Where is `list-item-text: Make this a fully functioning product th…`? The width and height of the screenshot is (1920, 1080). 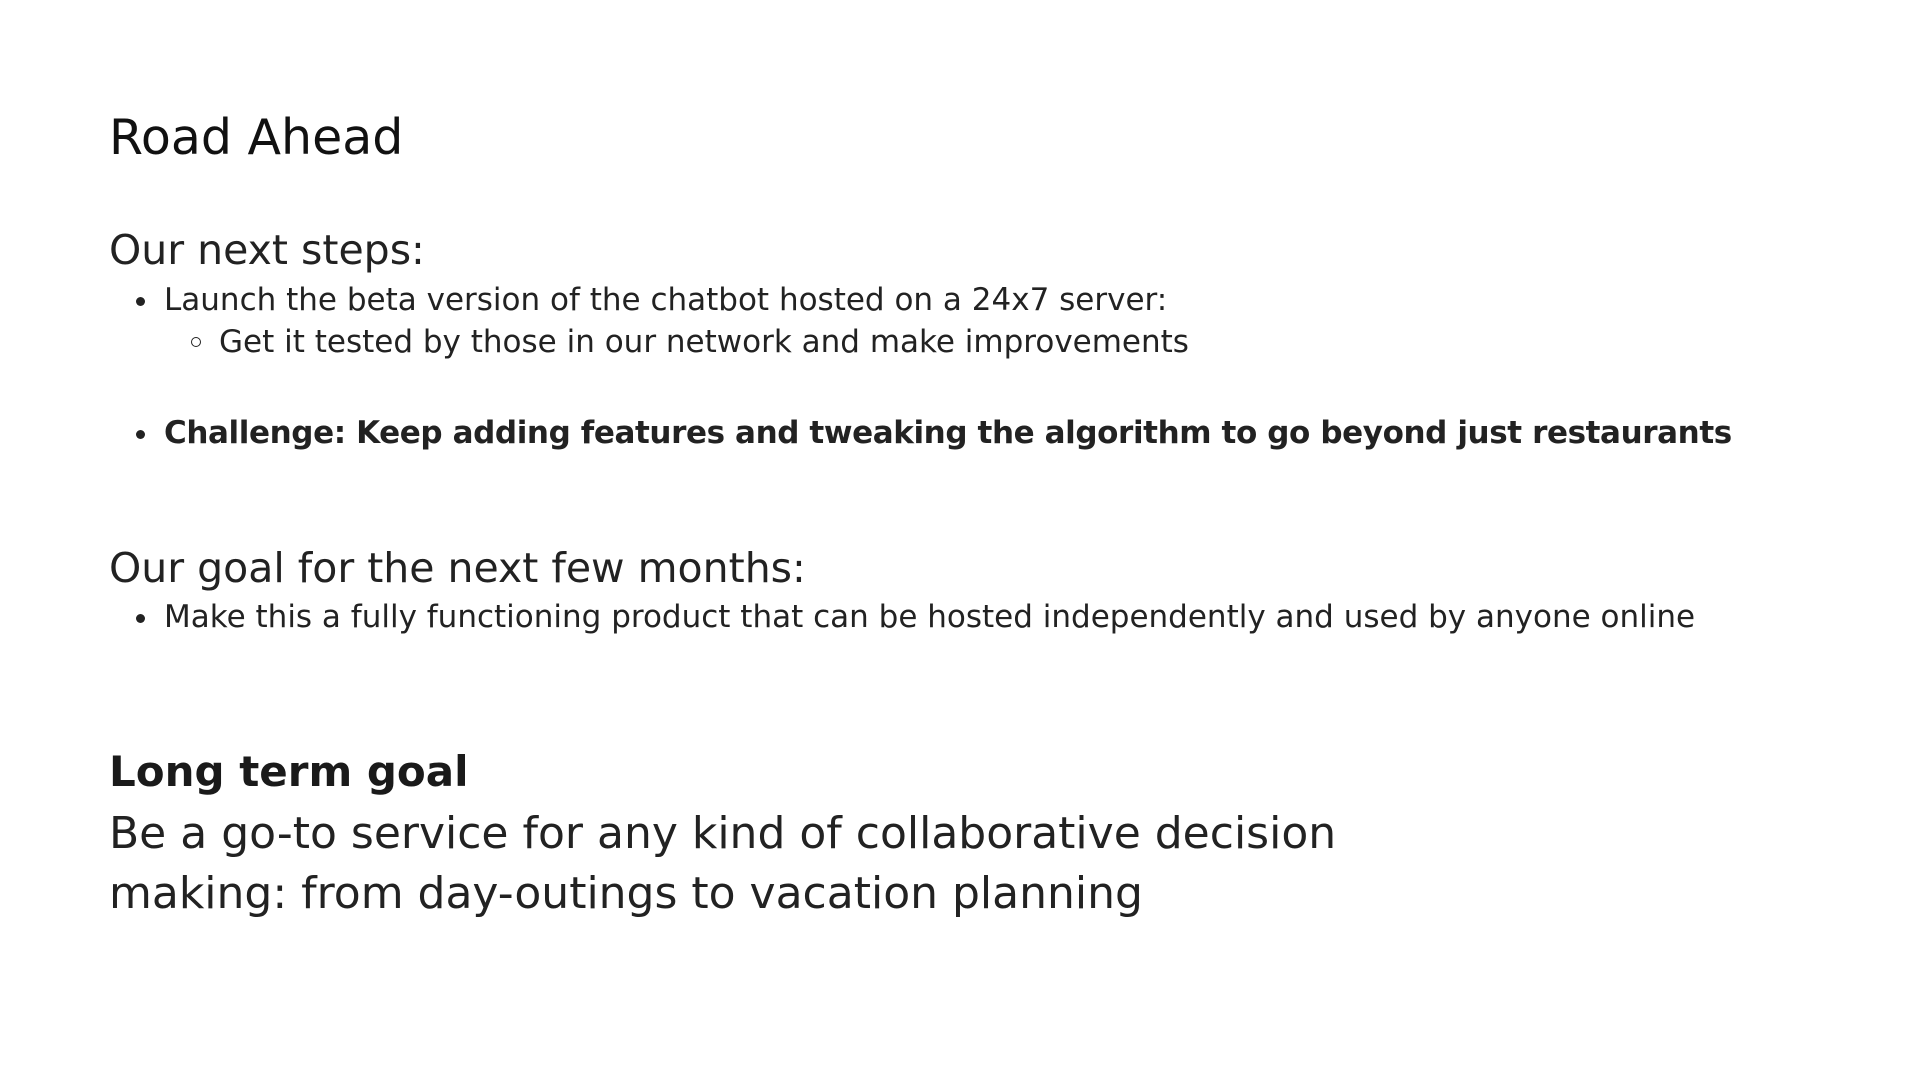
list-item-text: Make this a fully functioning product th… is located at coordinates (930, 617).